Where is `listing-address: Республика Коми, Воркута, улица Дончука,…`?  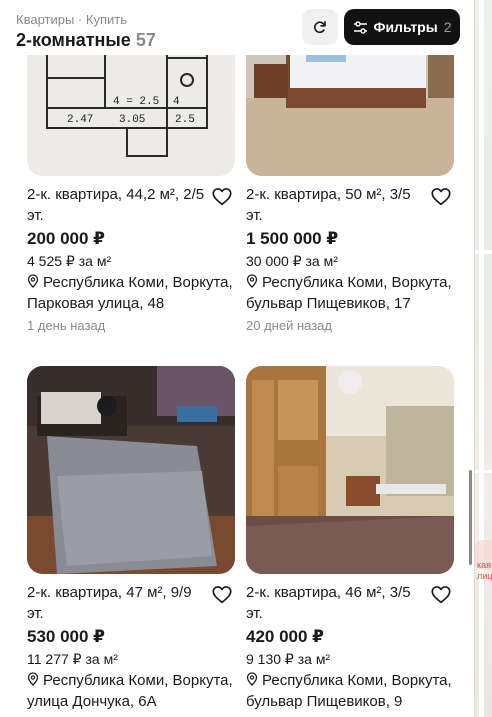 listing-address: Республика Коми, Воркута, улица Дончука,… is located at coordinates (132, 691).